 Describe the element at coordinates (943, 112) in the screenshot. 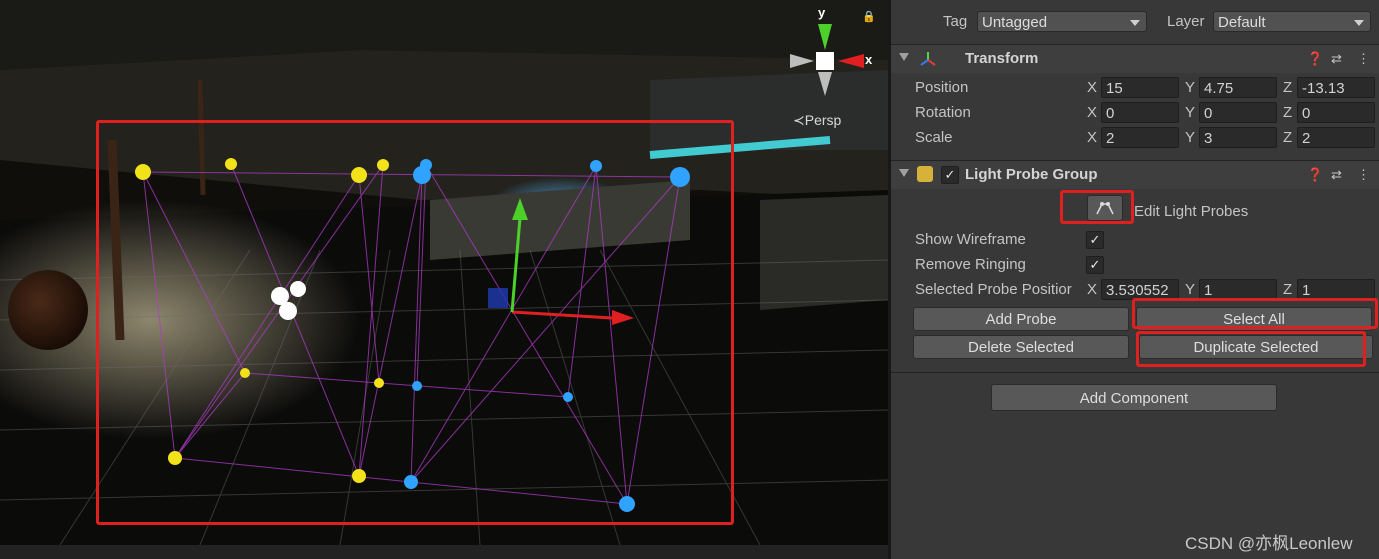

I see `rotation-label: Rotation` at that location.